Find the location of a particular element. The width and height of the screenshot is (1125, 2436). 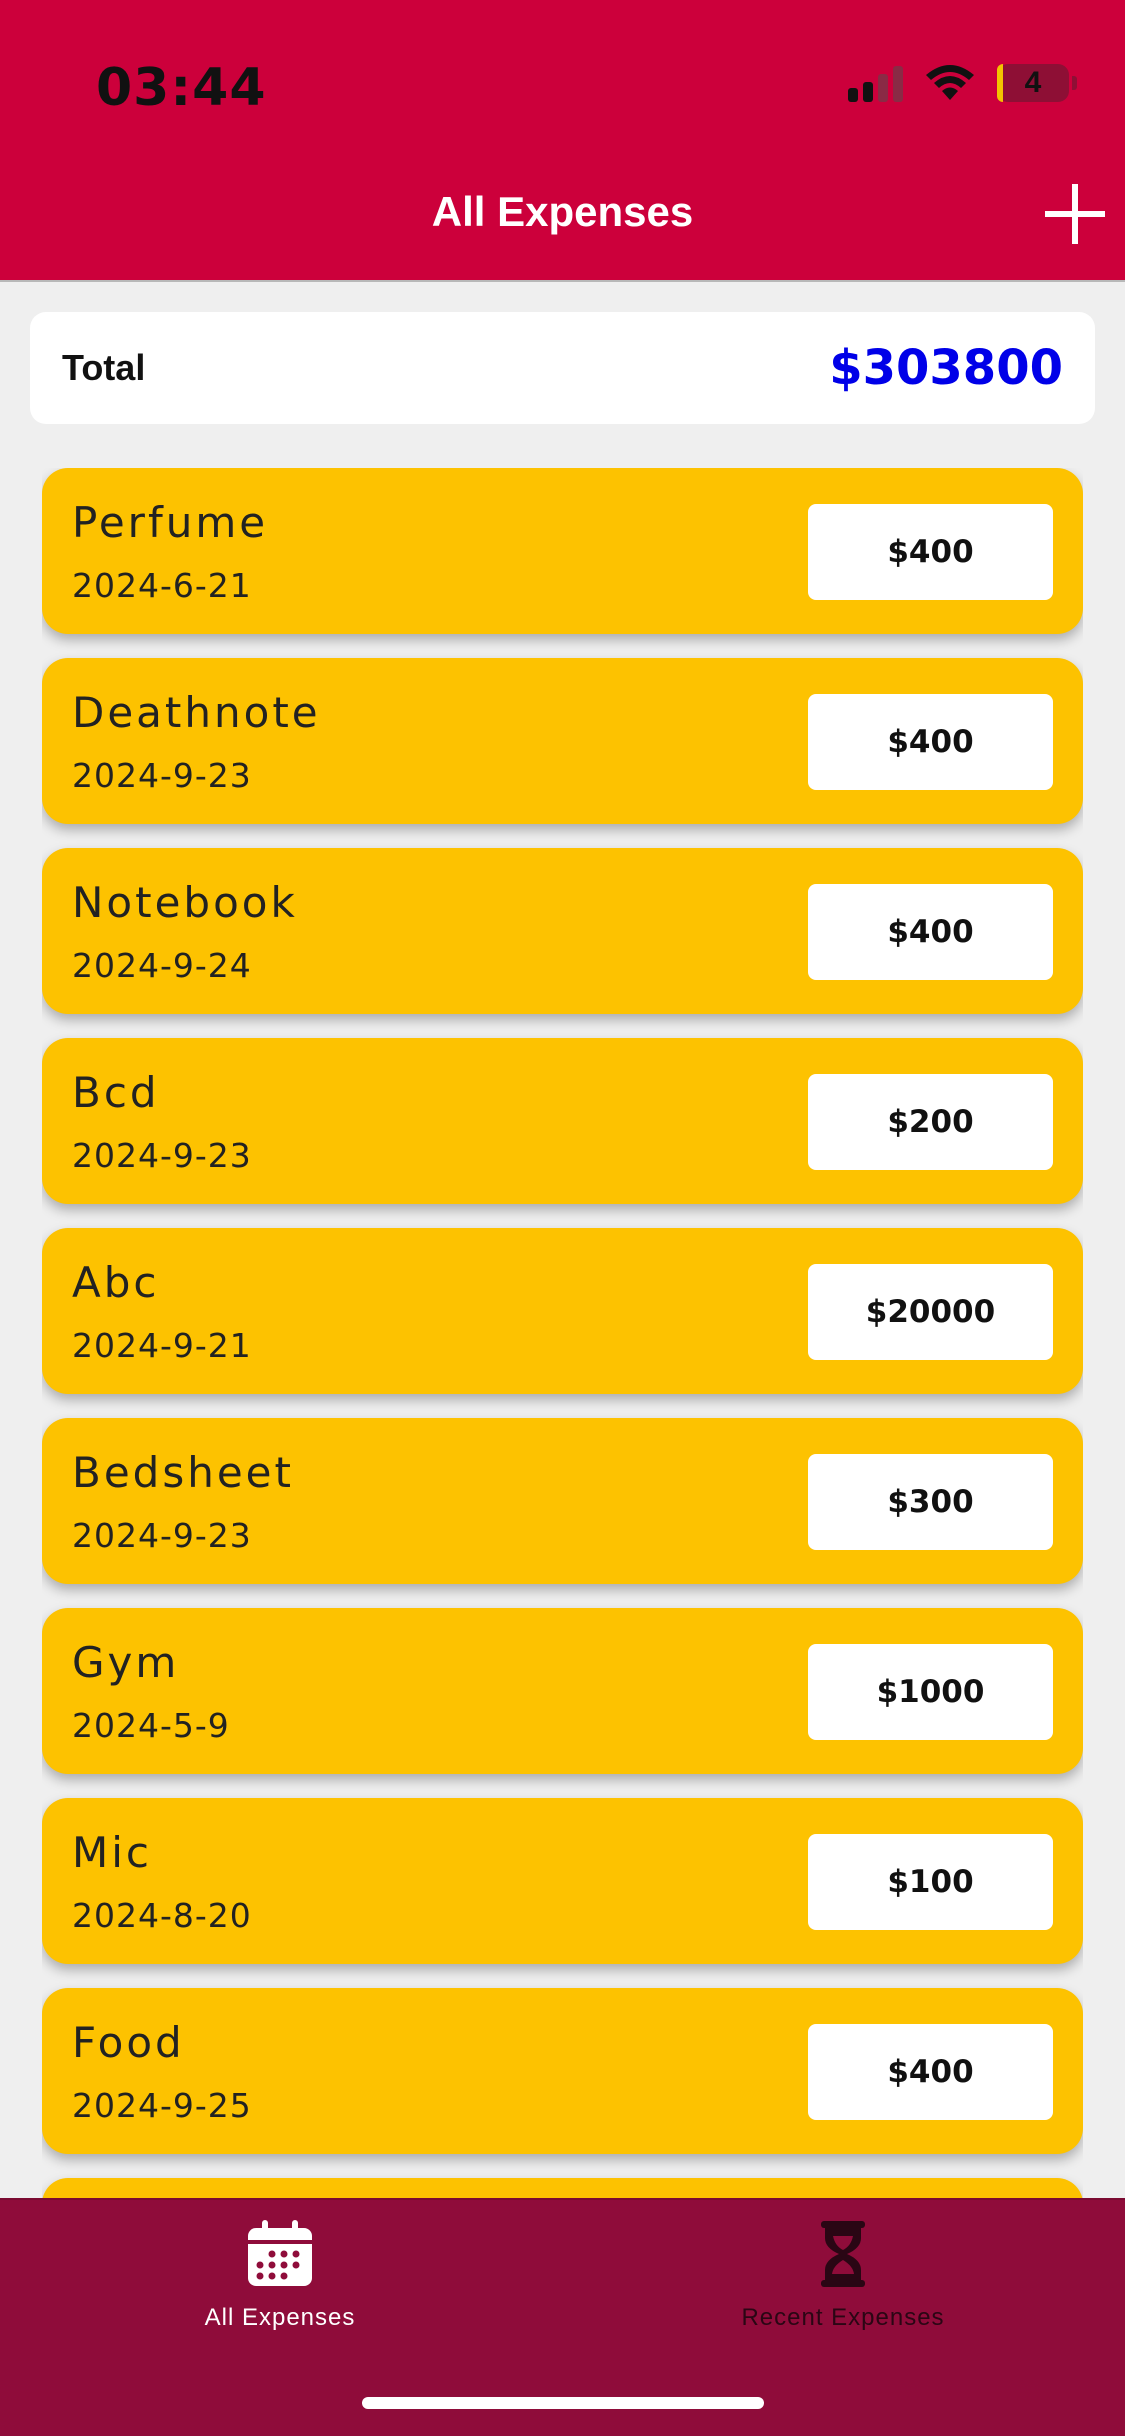

expense-amount: $1000 is located at coordinates (930, 1692).